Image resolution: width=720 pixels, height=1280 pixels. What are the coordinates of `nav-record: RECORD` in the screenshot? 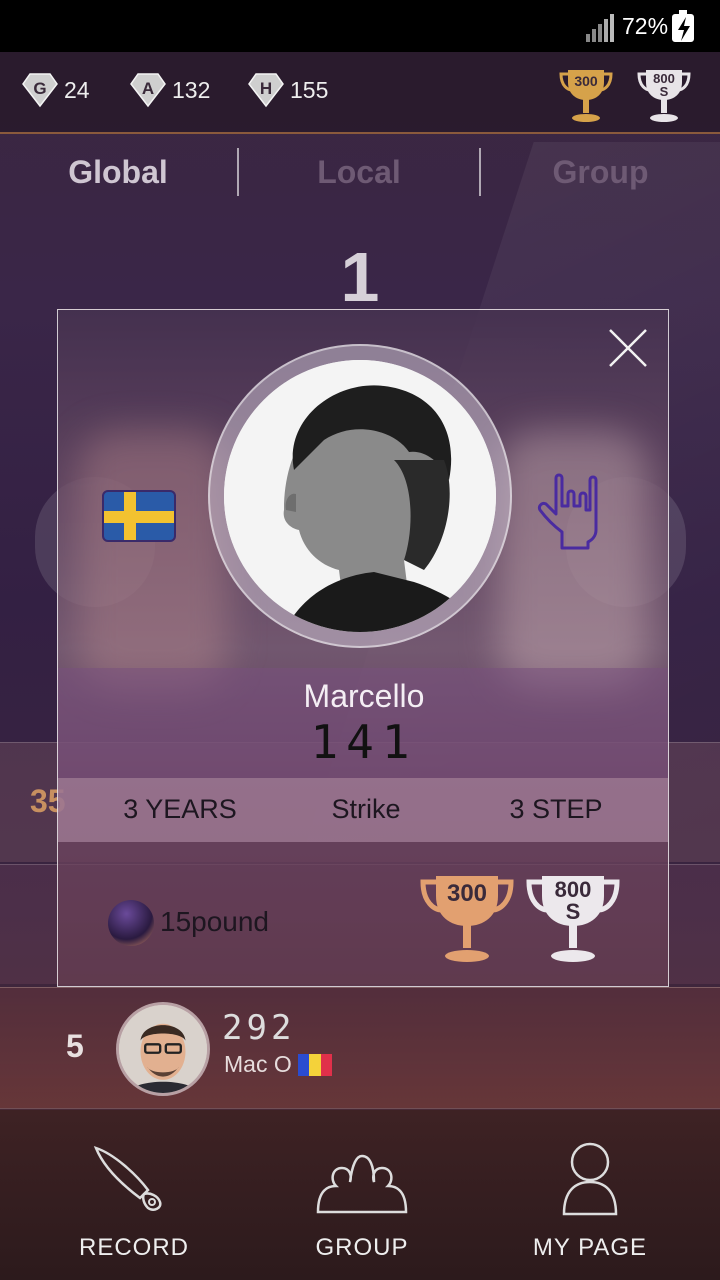 It's located at (134, 1195).